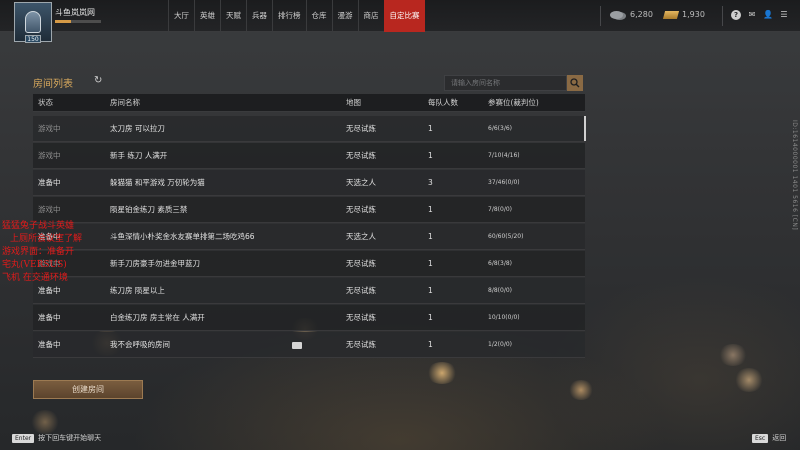 The height and width of the screenshot is (450, 800). Describe the element at coordinates (309, 129) in the screenshot. I see `table-row: 游戏中 太刀房 可以拉刀 无尽试炼 1 6/6(3/6)` at that location.